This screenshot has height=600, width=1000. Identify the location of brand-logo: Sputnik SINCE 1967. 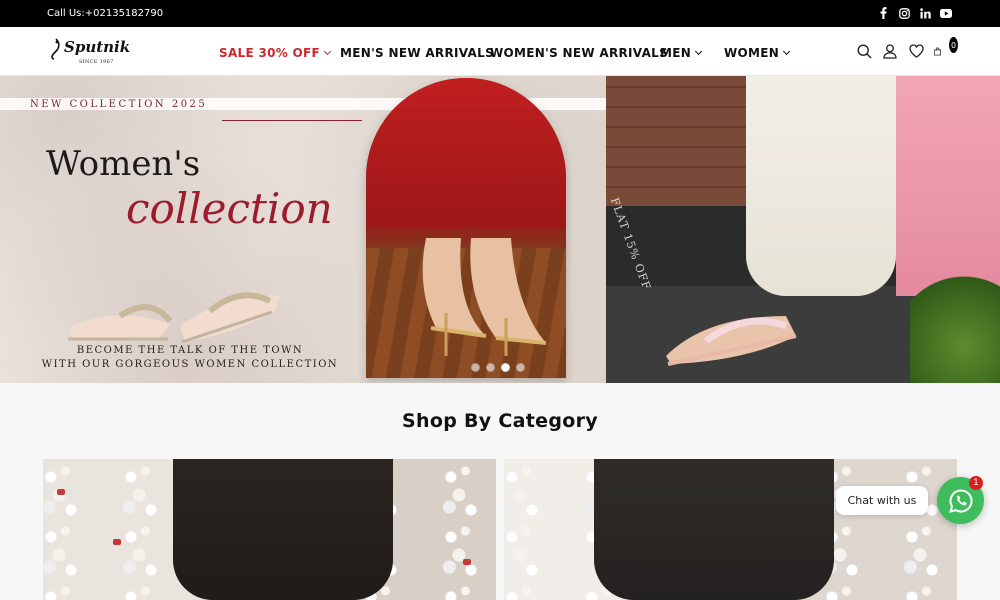
(89, 52).